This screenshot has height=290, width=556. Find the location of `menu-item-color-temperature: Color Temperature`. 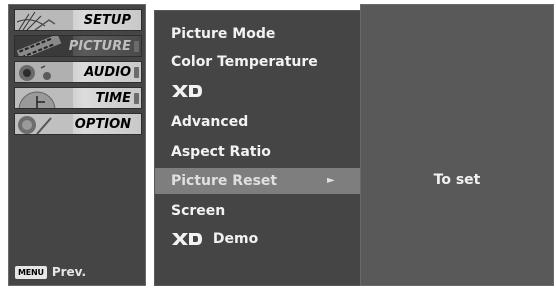

menu-item-color-temperature: Color Temperature is located at coordinates (257, 62).